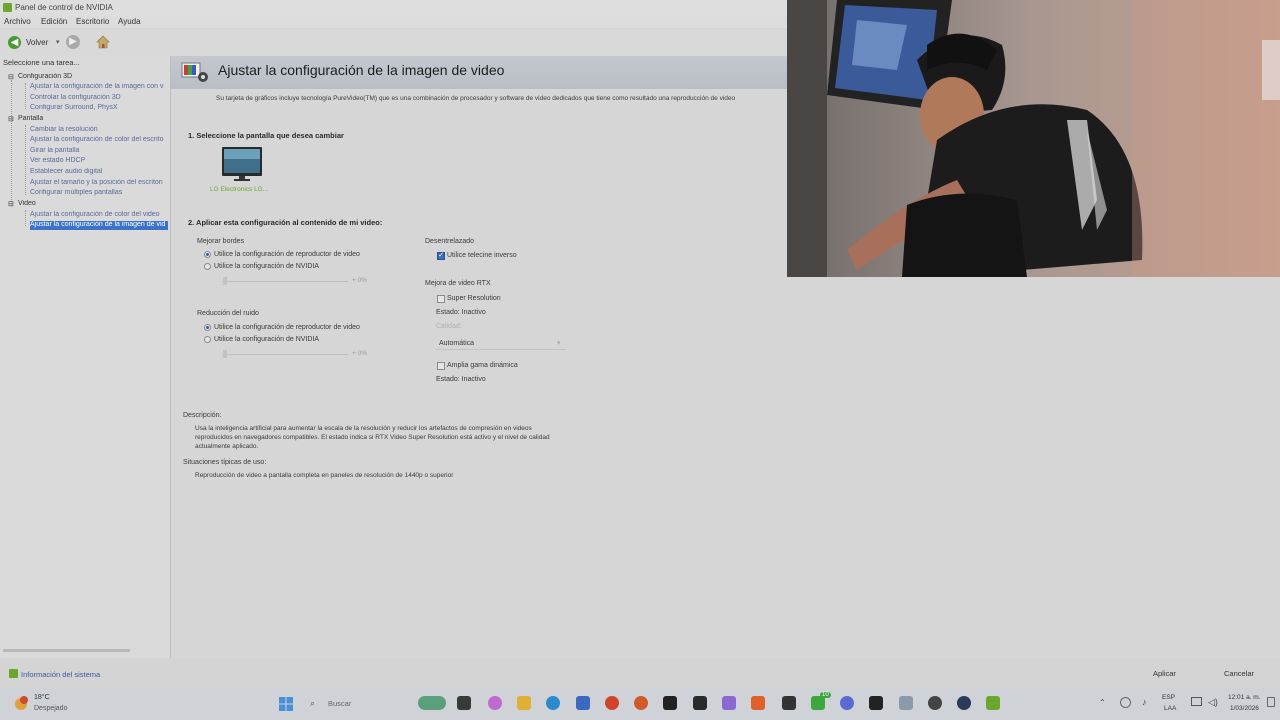 The image size is (1280, 720). What do you see at coordinates (54, 21) in the screenshot?
I see `menu-edicion: Edición` at bounding box center [54, 21].